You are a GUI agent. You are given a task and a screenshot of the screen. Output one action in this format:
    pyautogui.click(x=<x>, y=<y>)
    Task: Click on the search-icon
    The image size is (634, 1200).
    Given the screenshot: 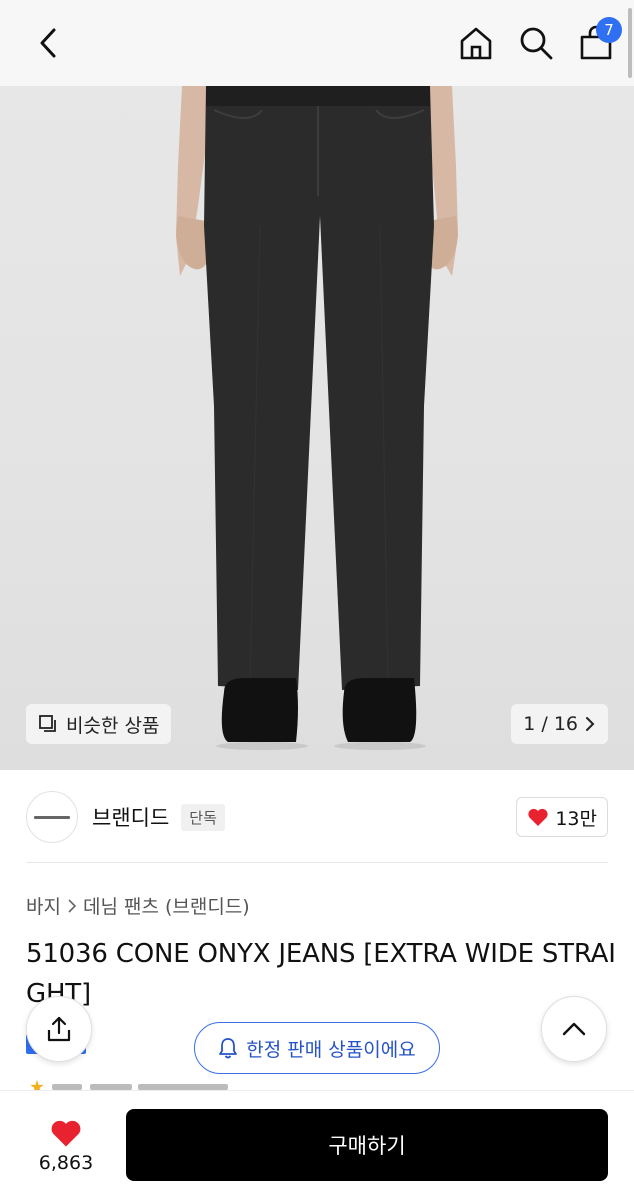 What is the action you would take?
    pyautogui.click(x=536, y=43)
    